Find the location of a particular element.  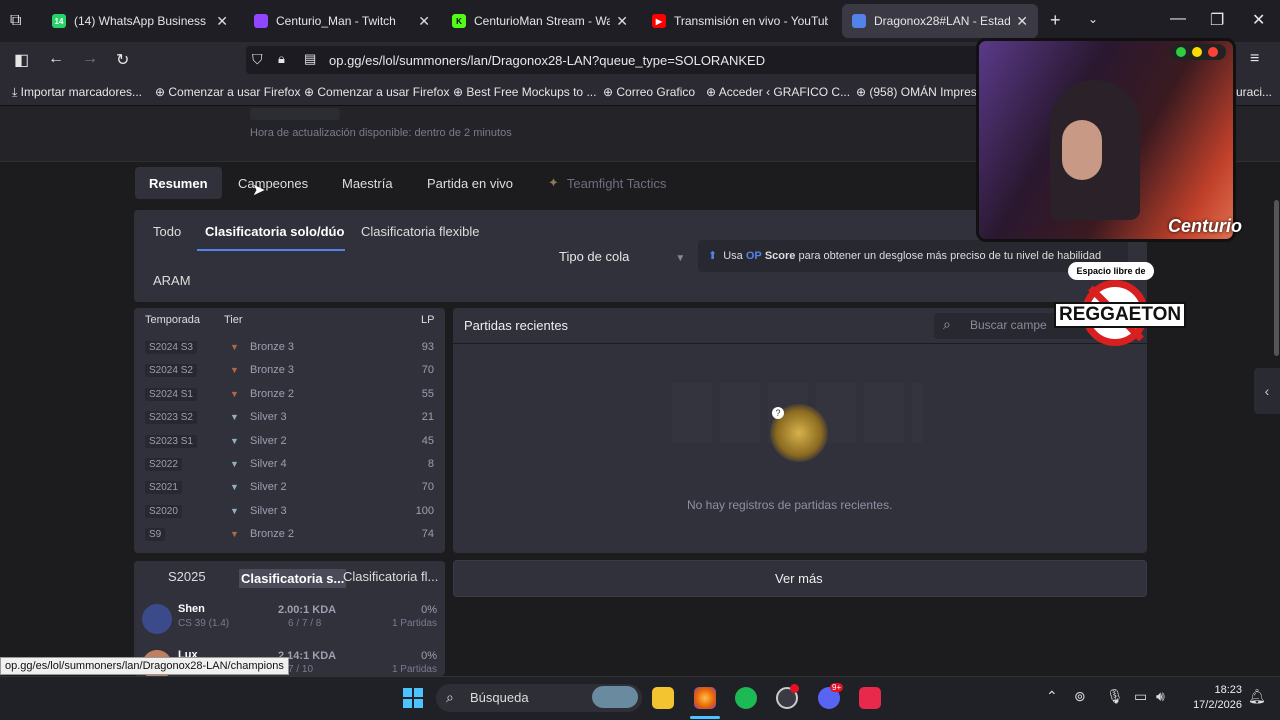

reload-icon: ↻ is located at coordinates (122, 60).